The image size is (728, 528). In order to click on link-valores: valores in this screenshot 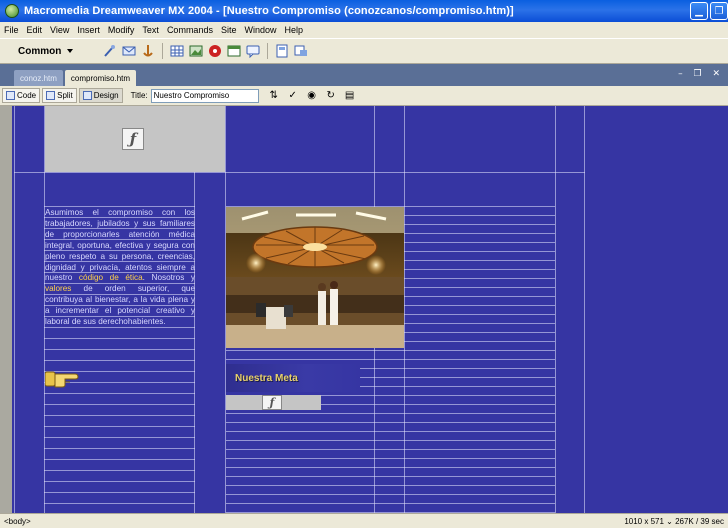, I will do `click(58, 288)`.